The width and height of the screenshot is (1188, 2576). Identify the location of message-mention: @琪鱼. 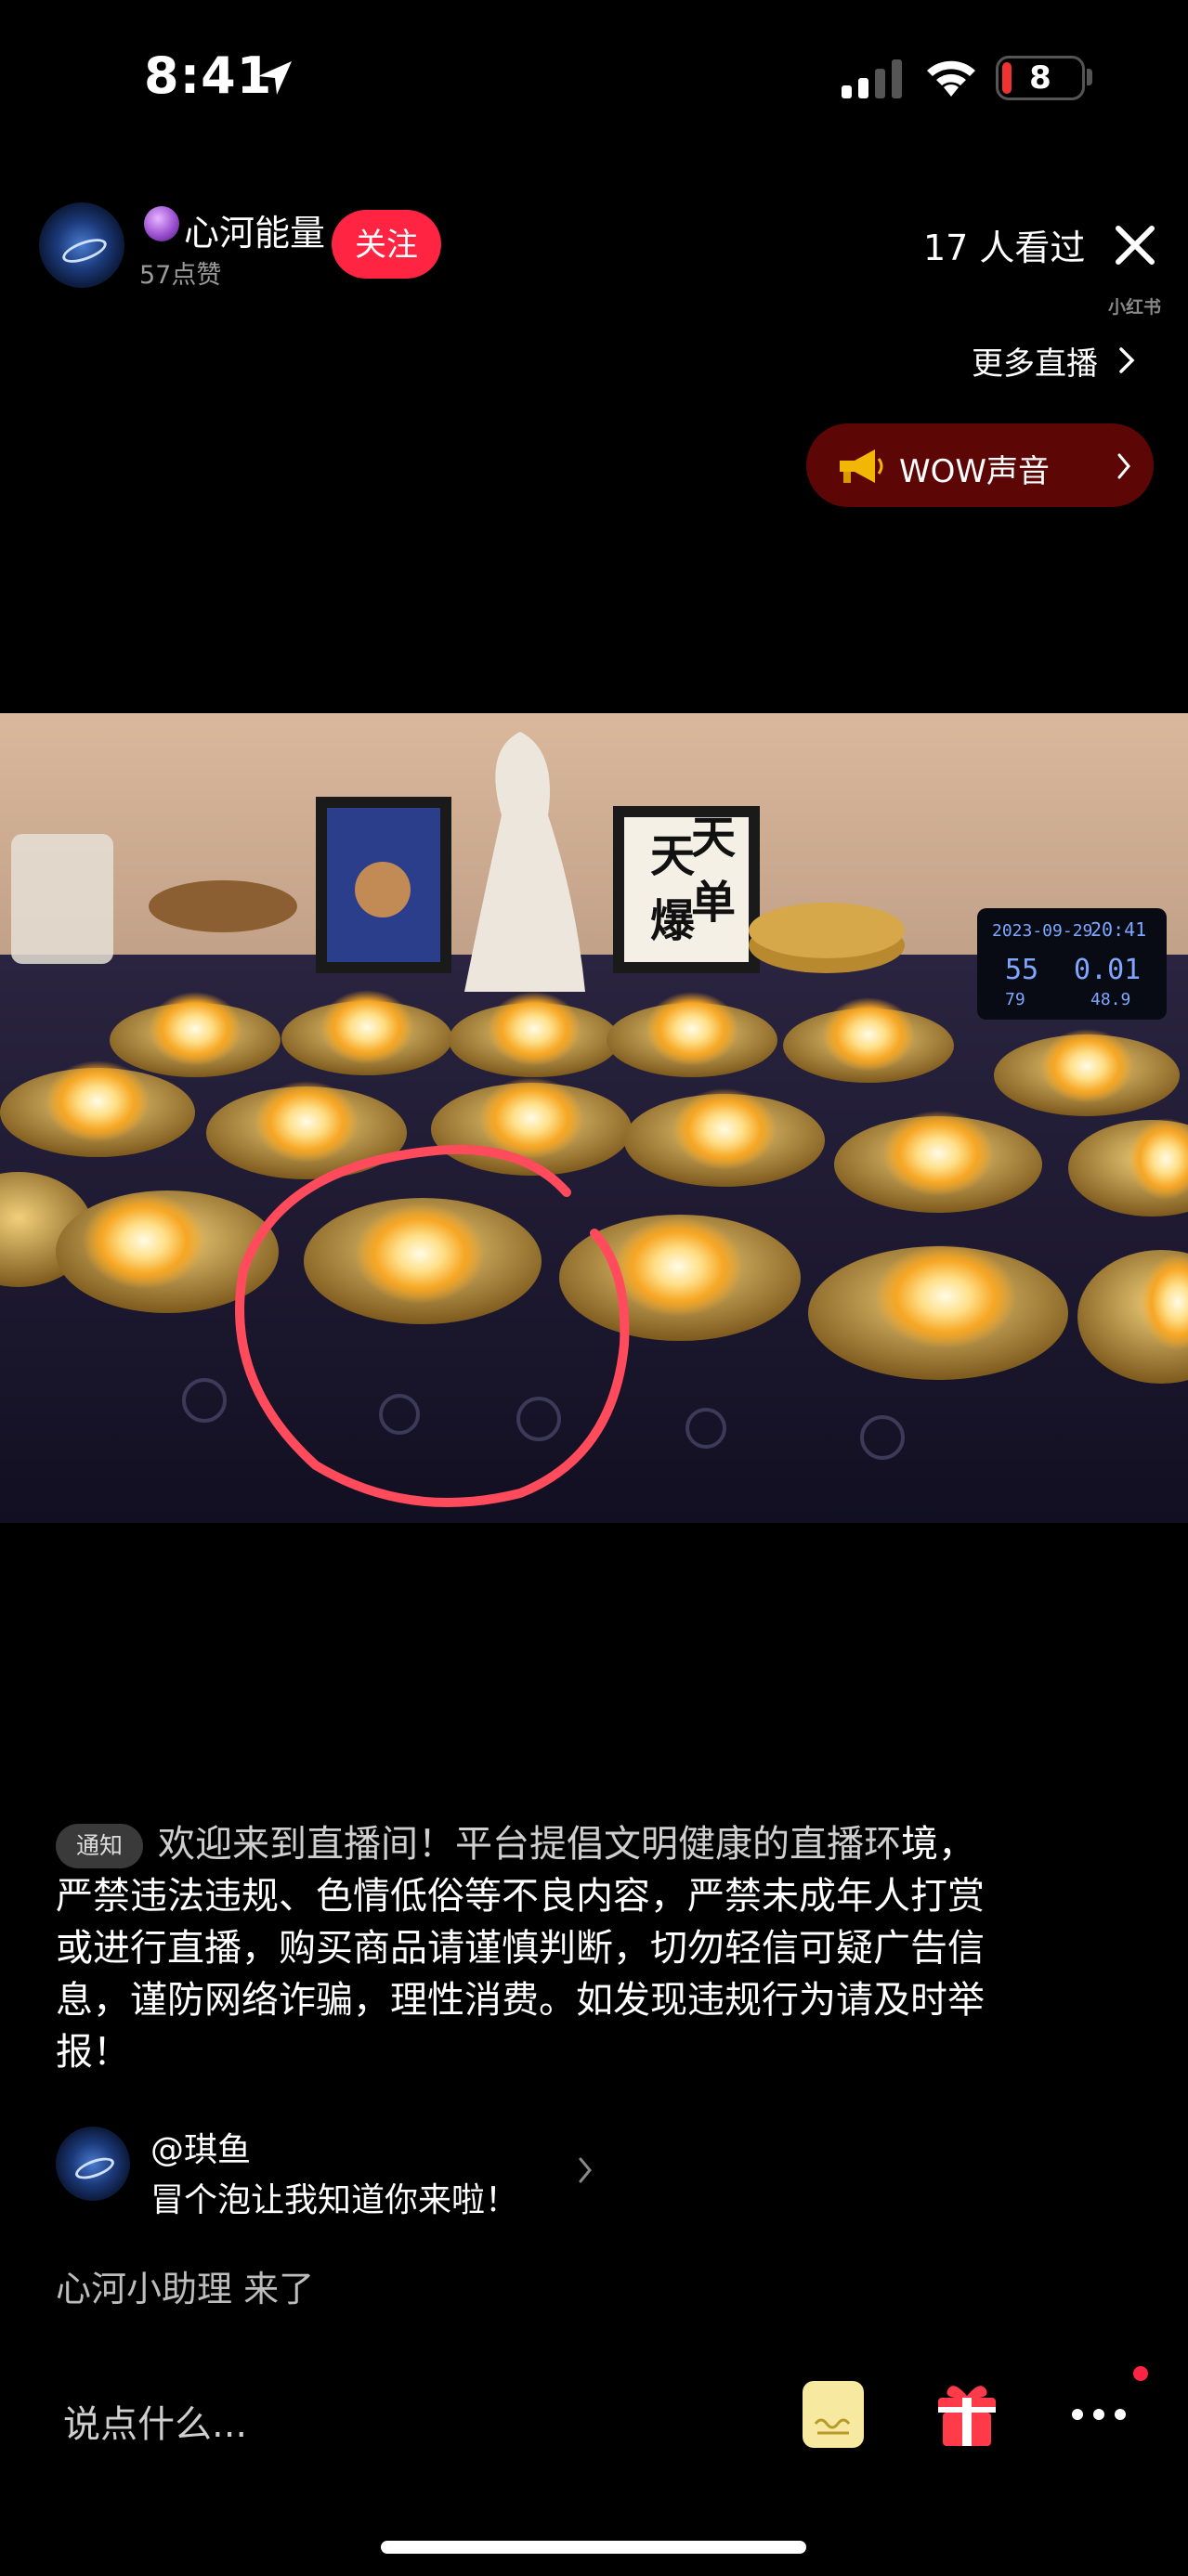
(200, 2147).